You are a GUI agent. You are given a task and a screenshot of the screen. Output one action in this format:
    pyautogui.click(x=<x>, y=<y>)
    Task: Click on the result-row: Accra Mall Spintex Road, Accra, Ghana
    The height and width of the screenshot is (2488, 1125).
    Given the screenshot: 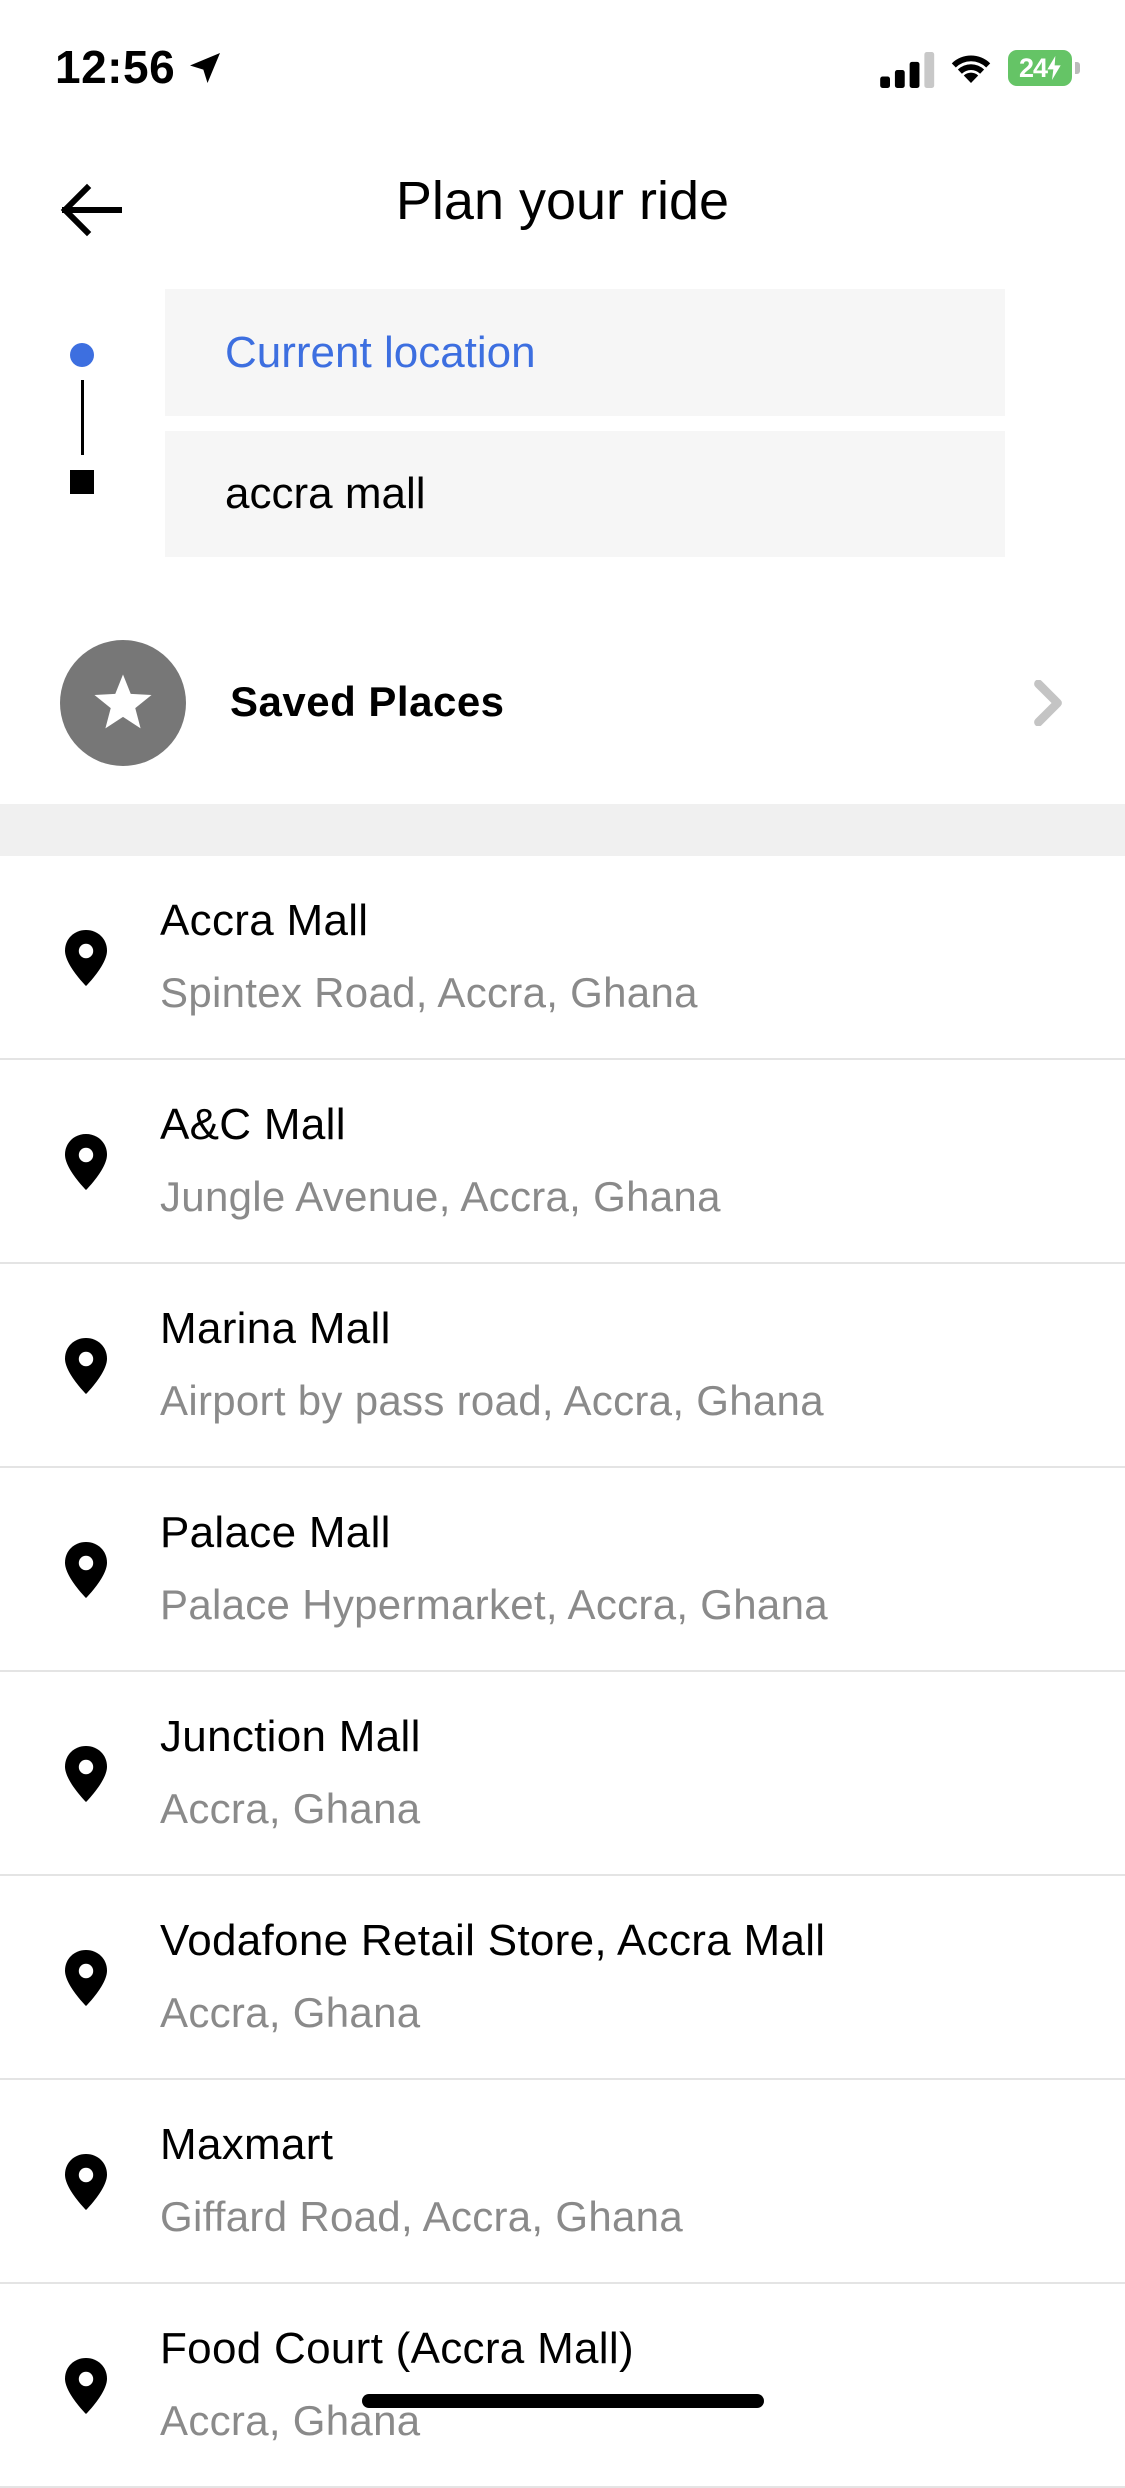 What is the action you would take?
    pyautogui.click(x=562, y=958)
    